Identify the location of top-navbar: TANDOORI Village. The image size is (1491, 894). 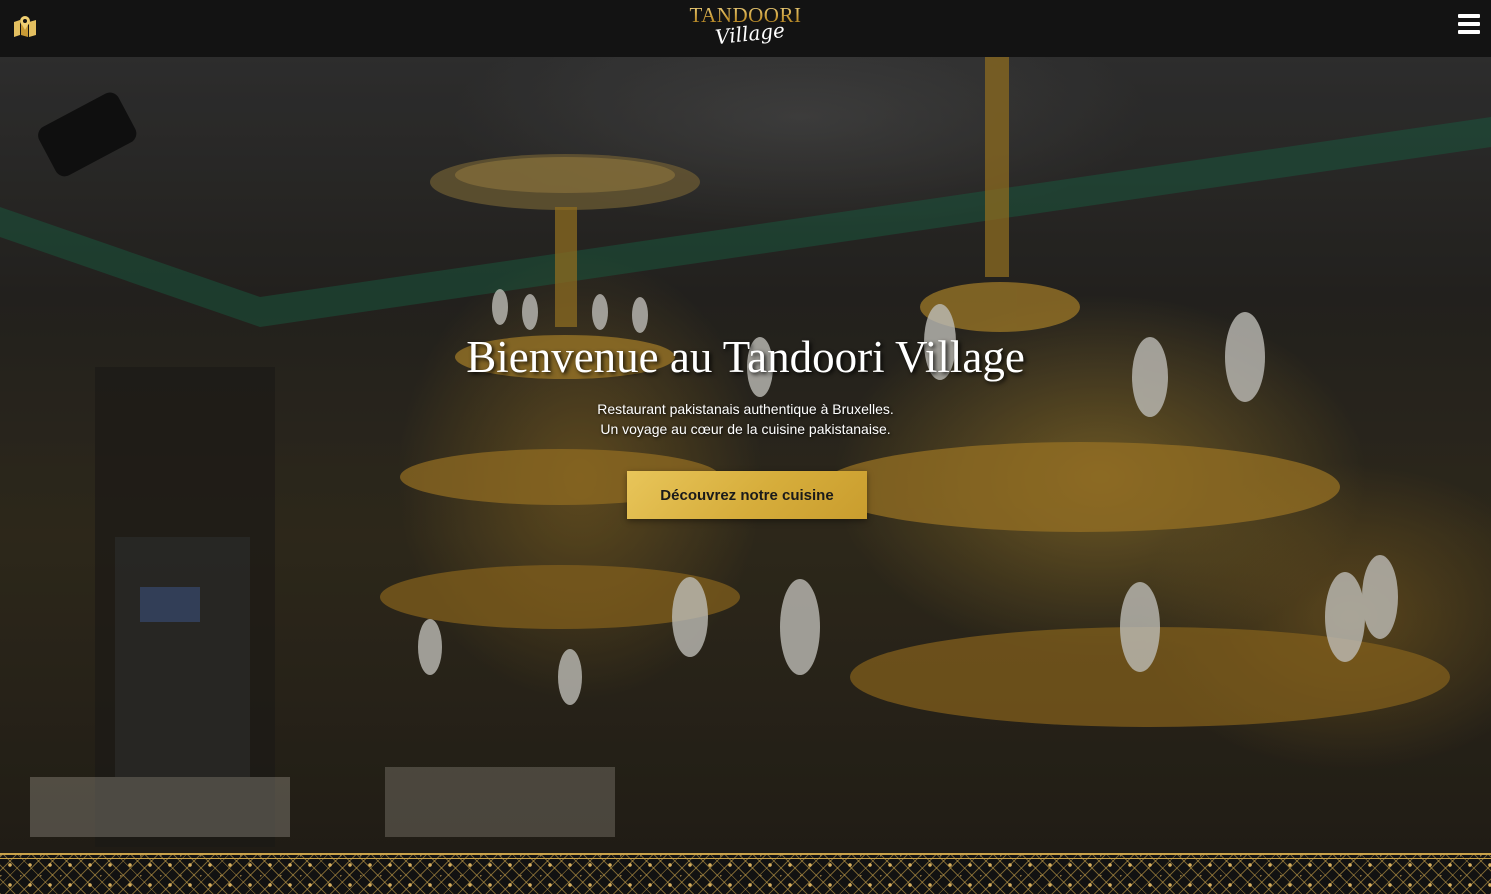
(745, 28).